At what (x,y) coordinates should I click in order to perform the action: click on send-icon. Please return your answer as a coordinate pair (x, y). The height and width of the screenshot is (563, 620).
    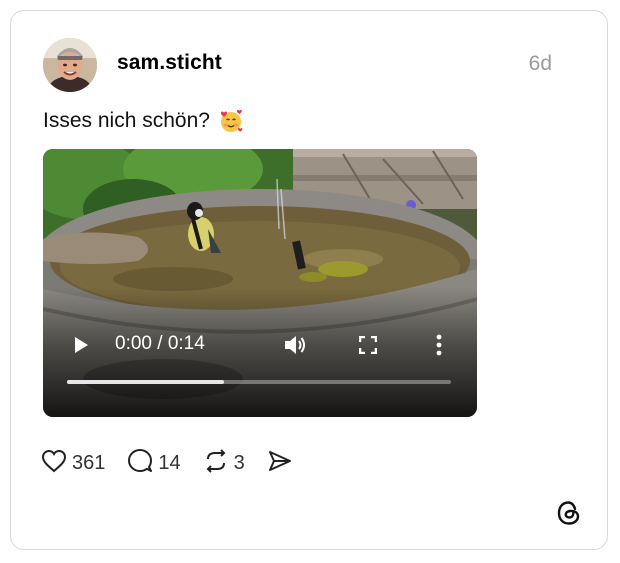
    Looking at the image, I should click on (280, 463).